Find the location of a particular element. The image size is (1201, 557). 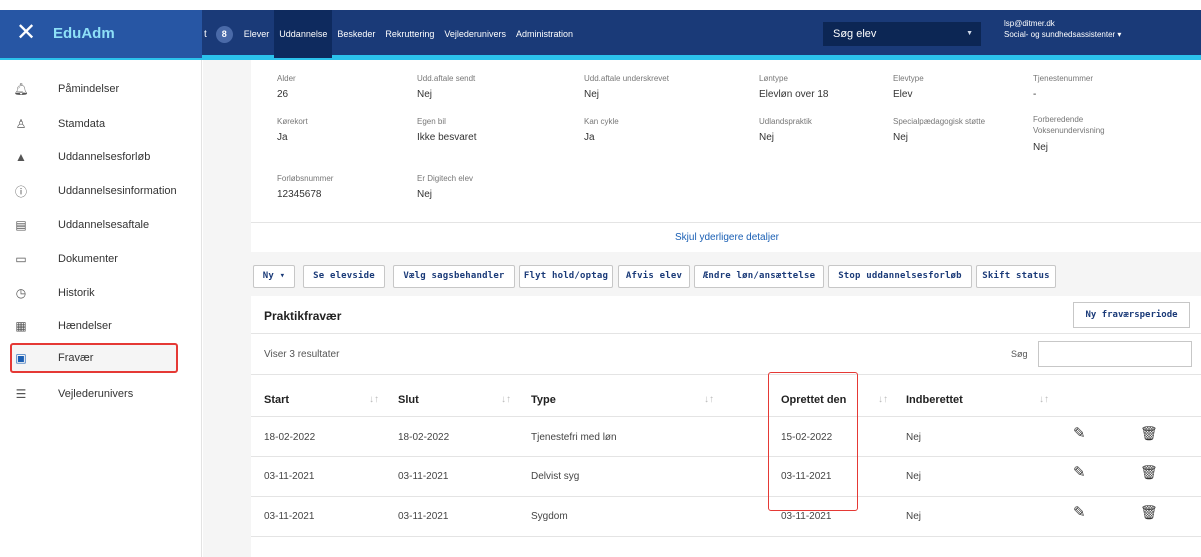

search-label: Søg is located at coordinates (1019, 354).